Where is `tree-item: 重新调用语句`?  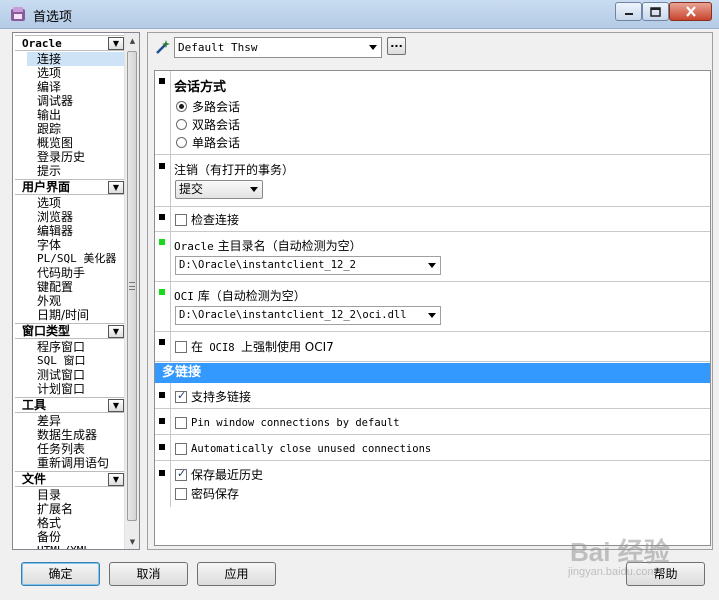 tree-item: 重新调用语句 is located at coordinates (73, 463).